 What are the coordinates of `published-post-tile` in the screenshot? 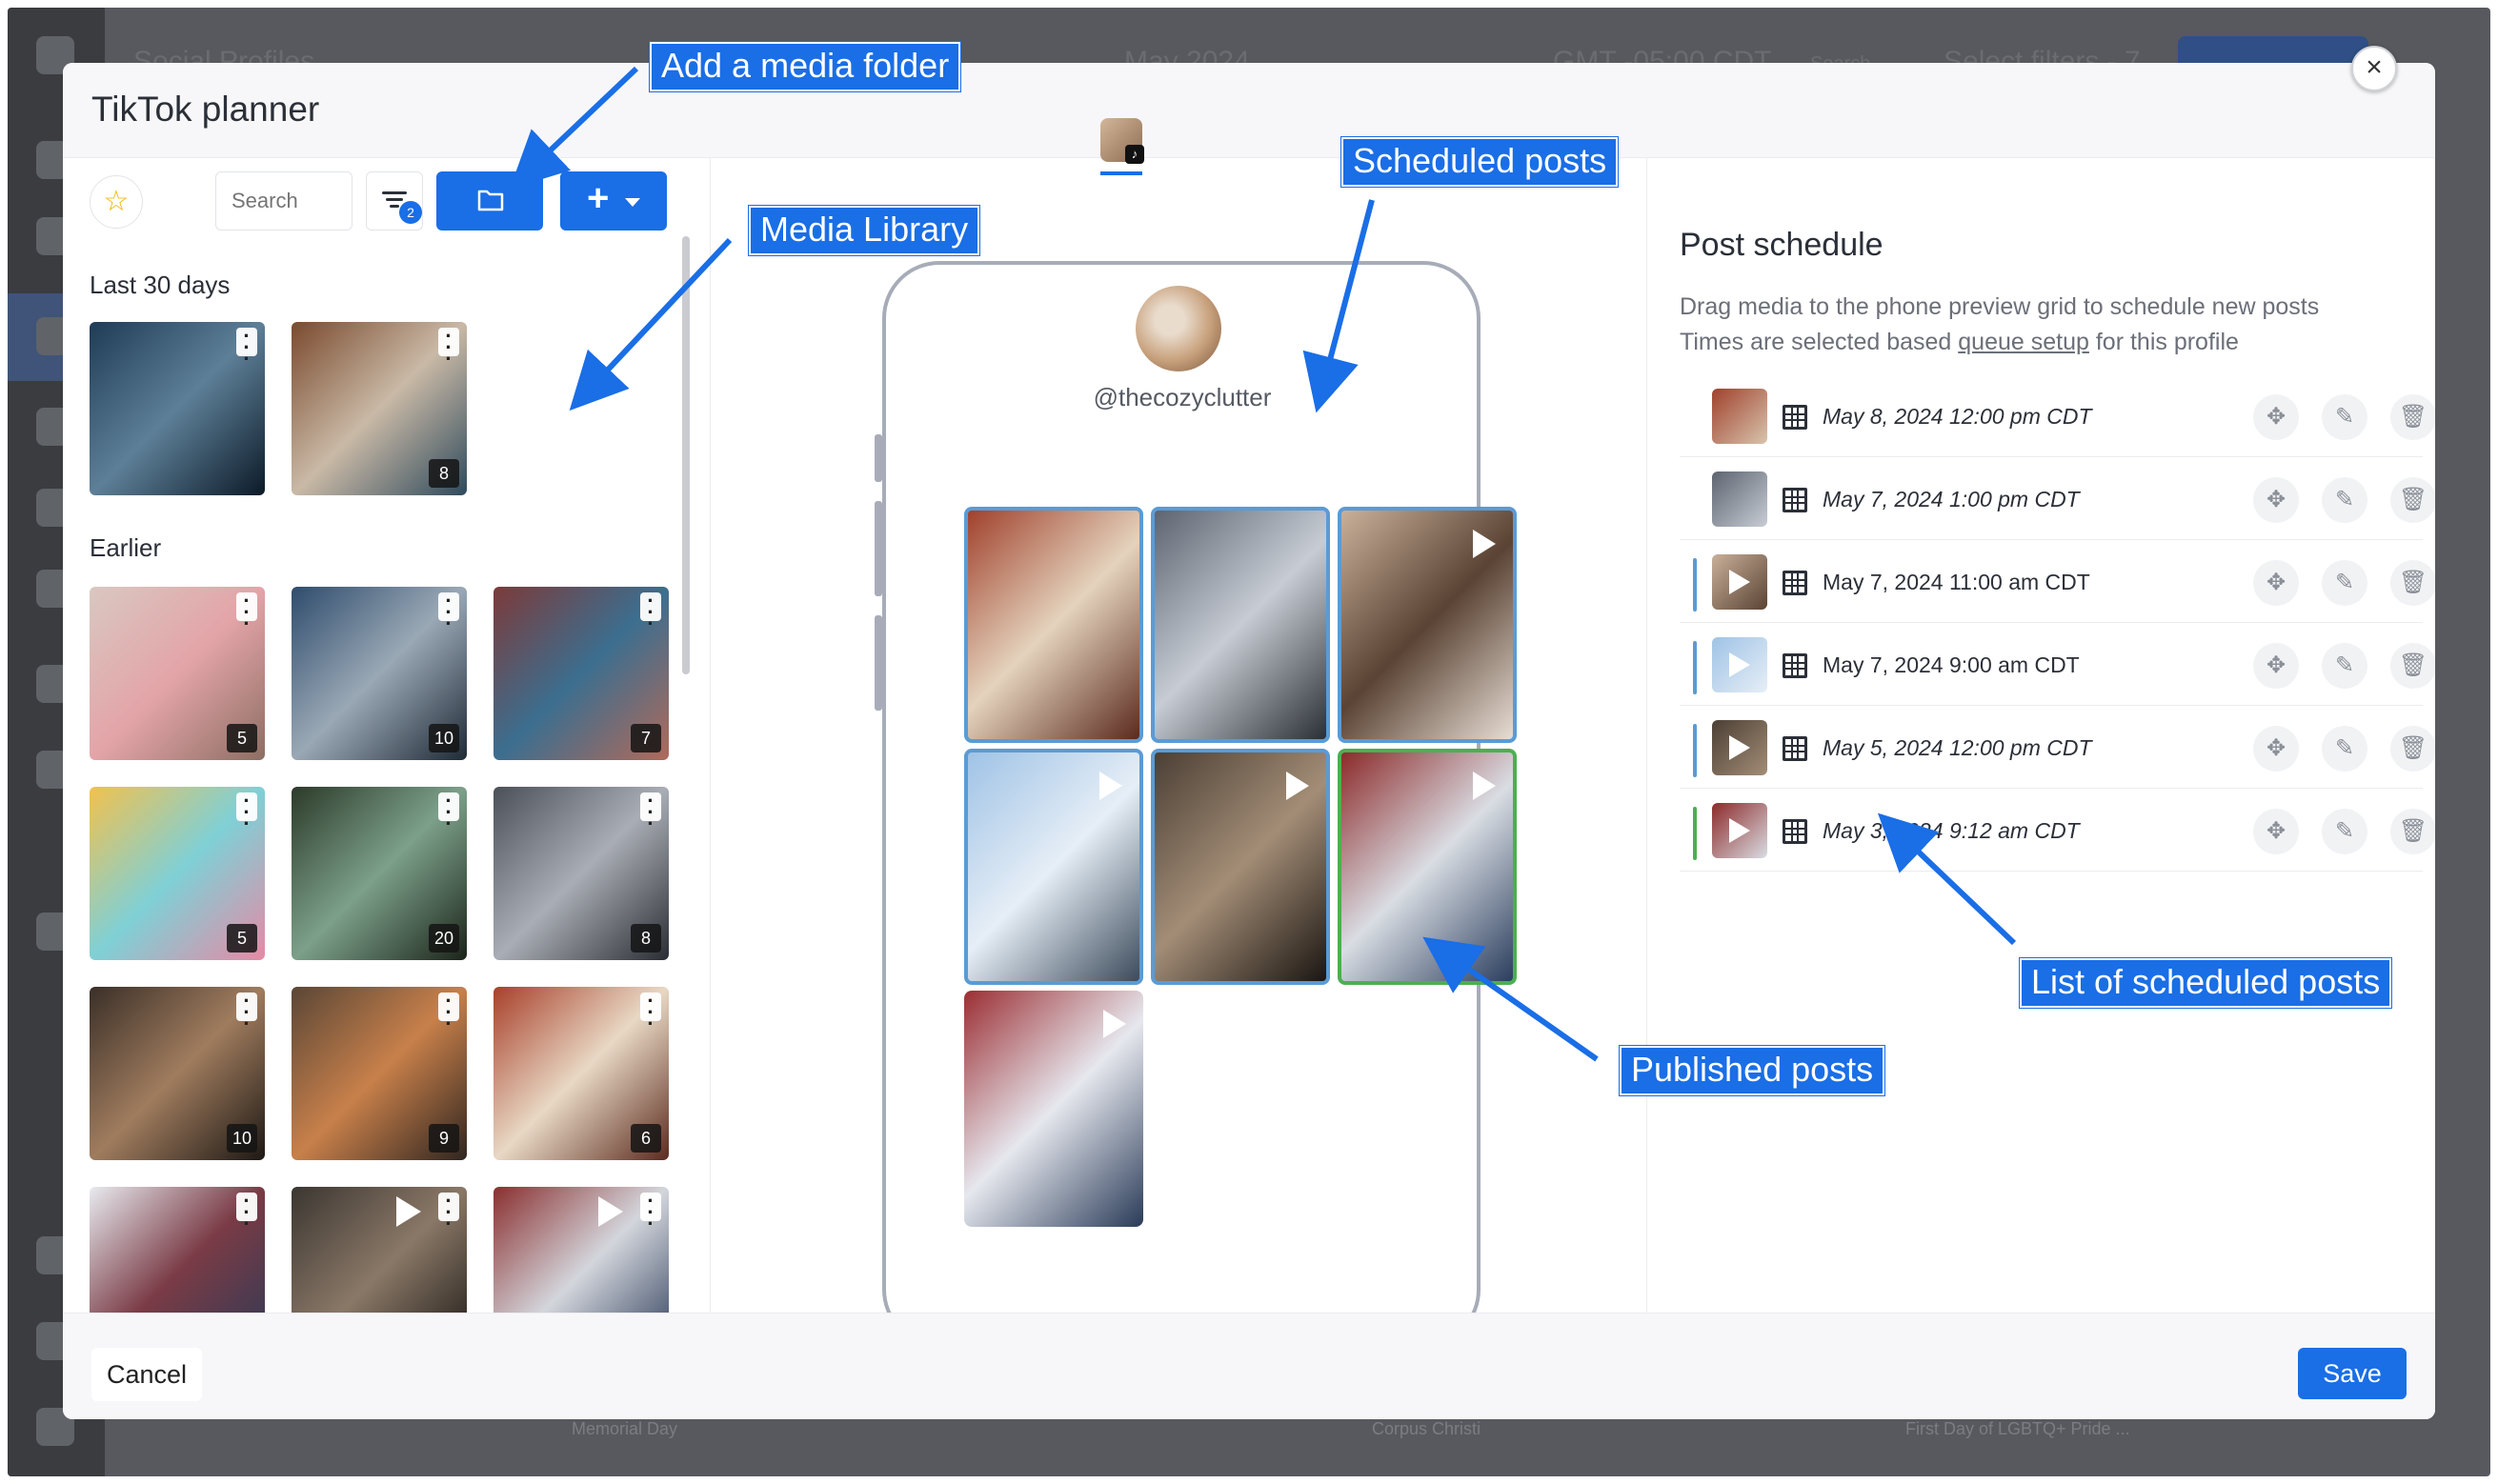 It's located at (1428, 867).